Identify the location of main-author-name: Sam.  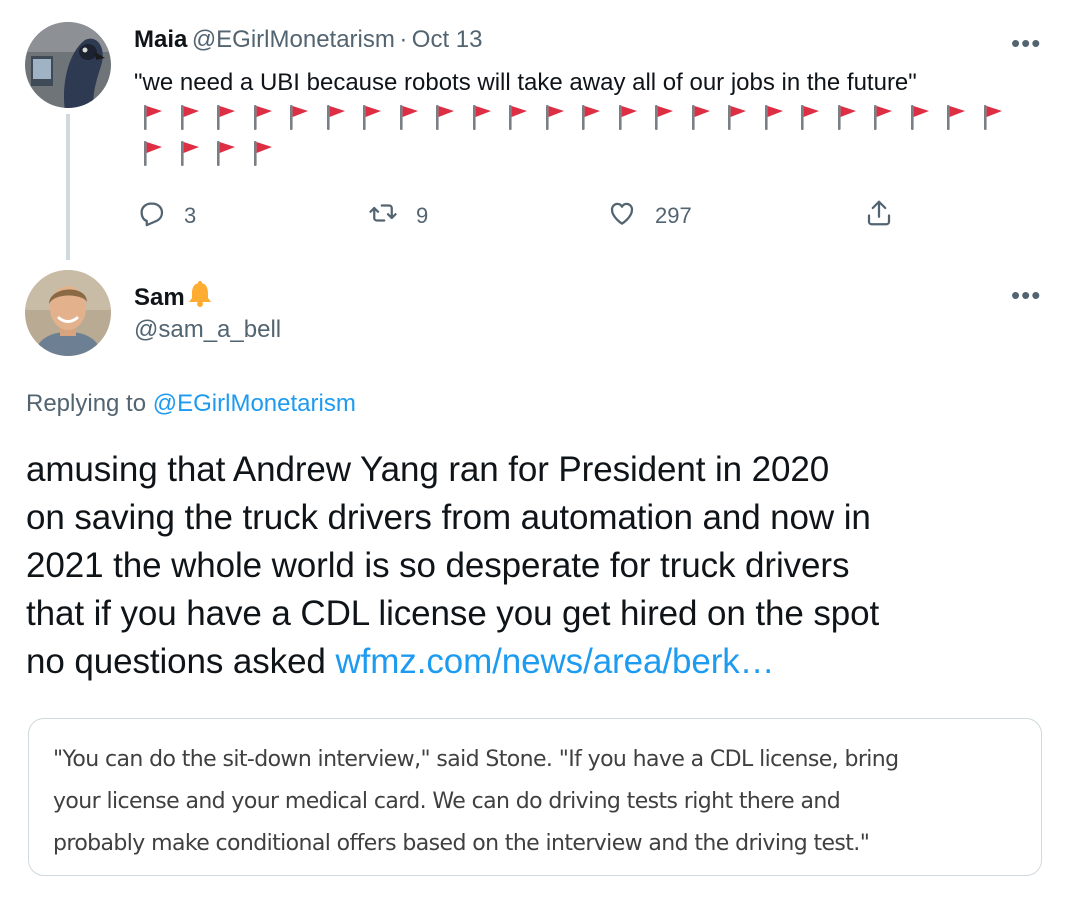
(159, 297).